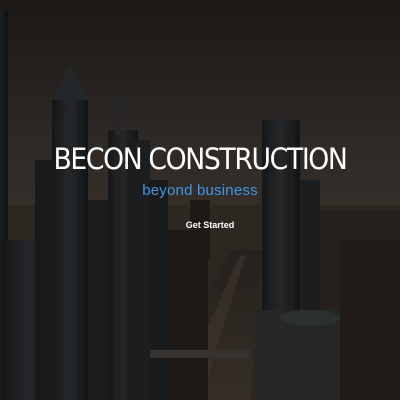  I want to click on get-started-button: Get Started, so click(210, 225).